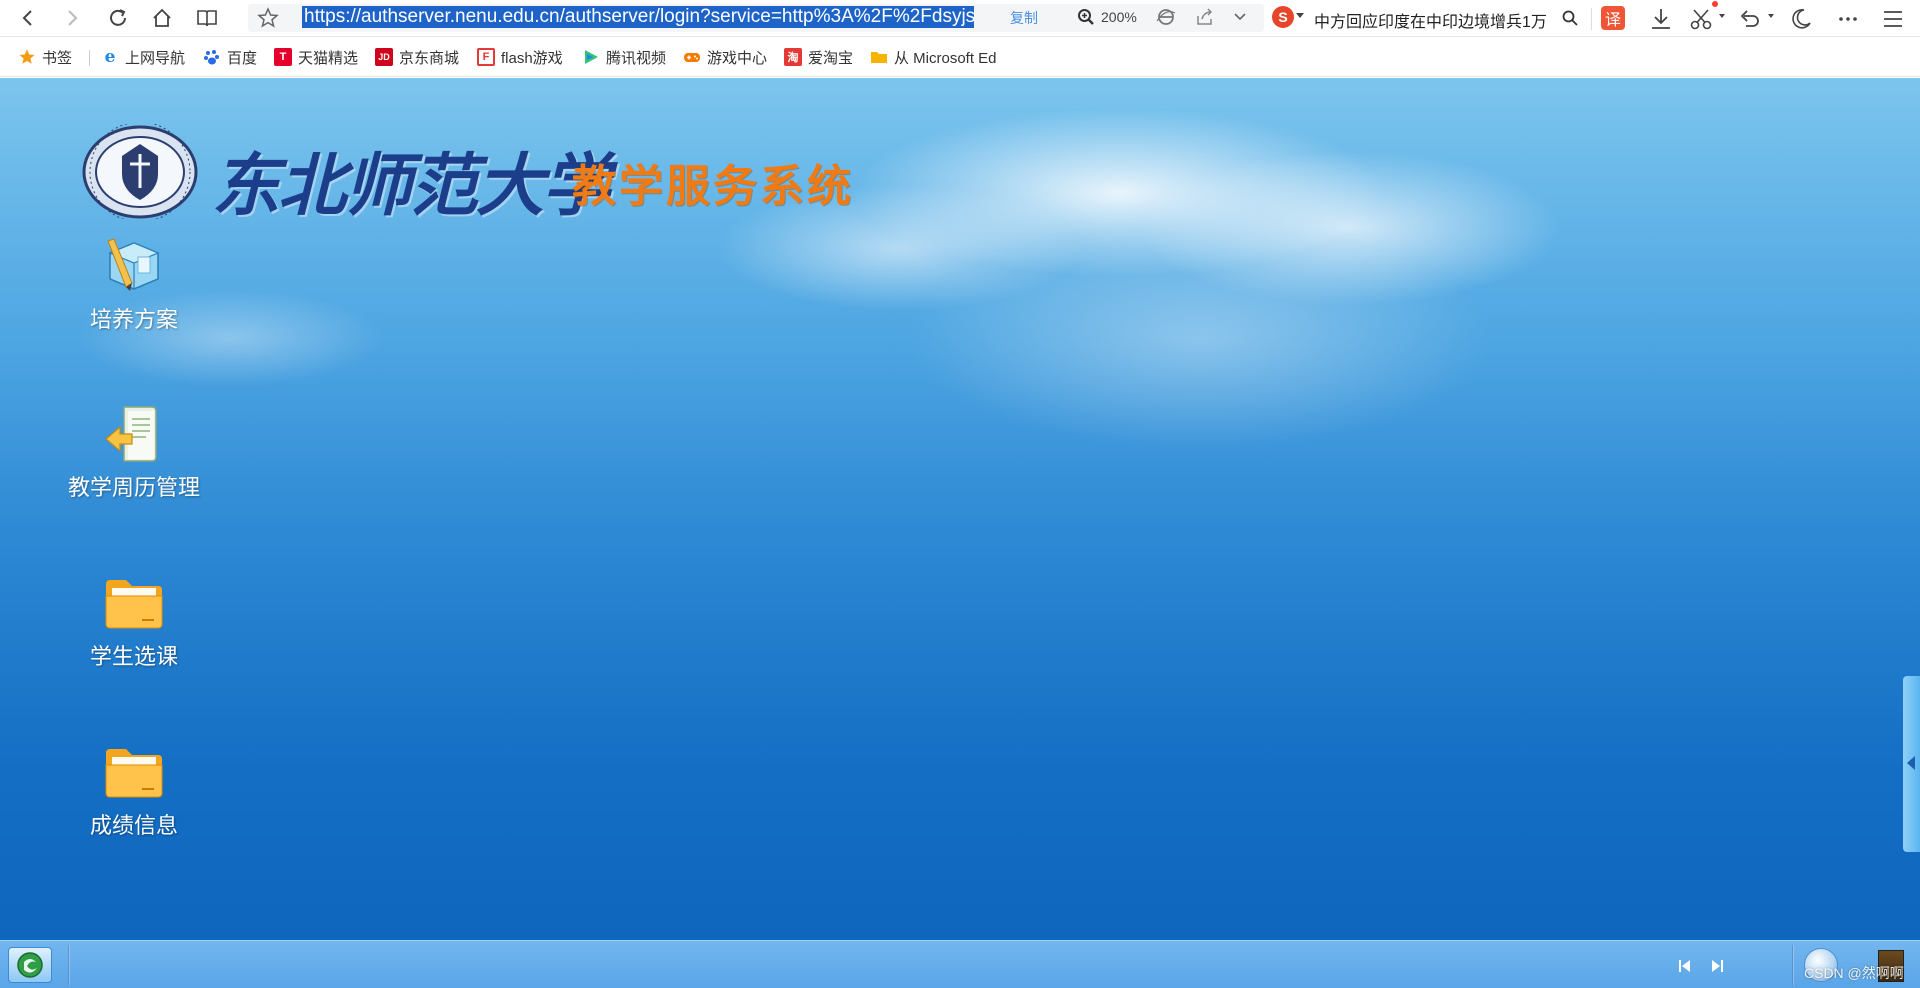  What do you see at coordinates (283, 57) in the screenshot?
I see `tmall-icon: T` at bounding box center [283, 57].